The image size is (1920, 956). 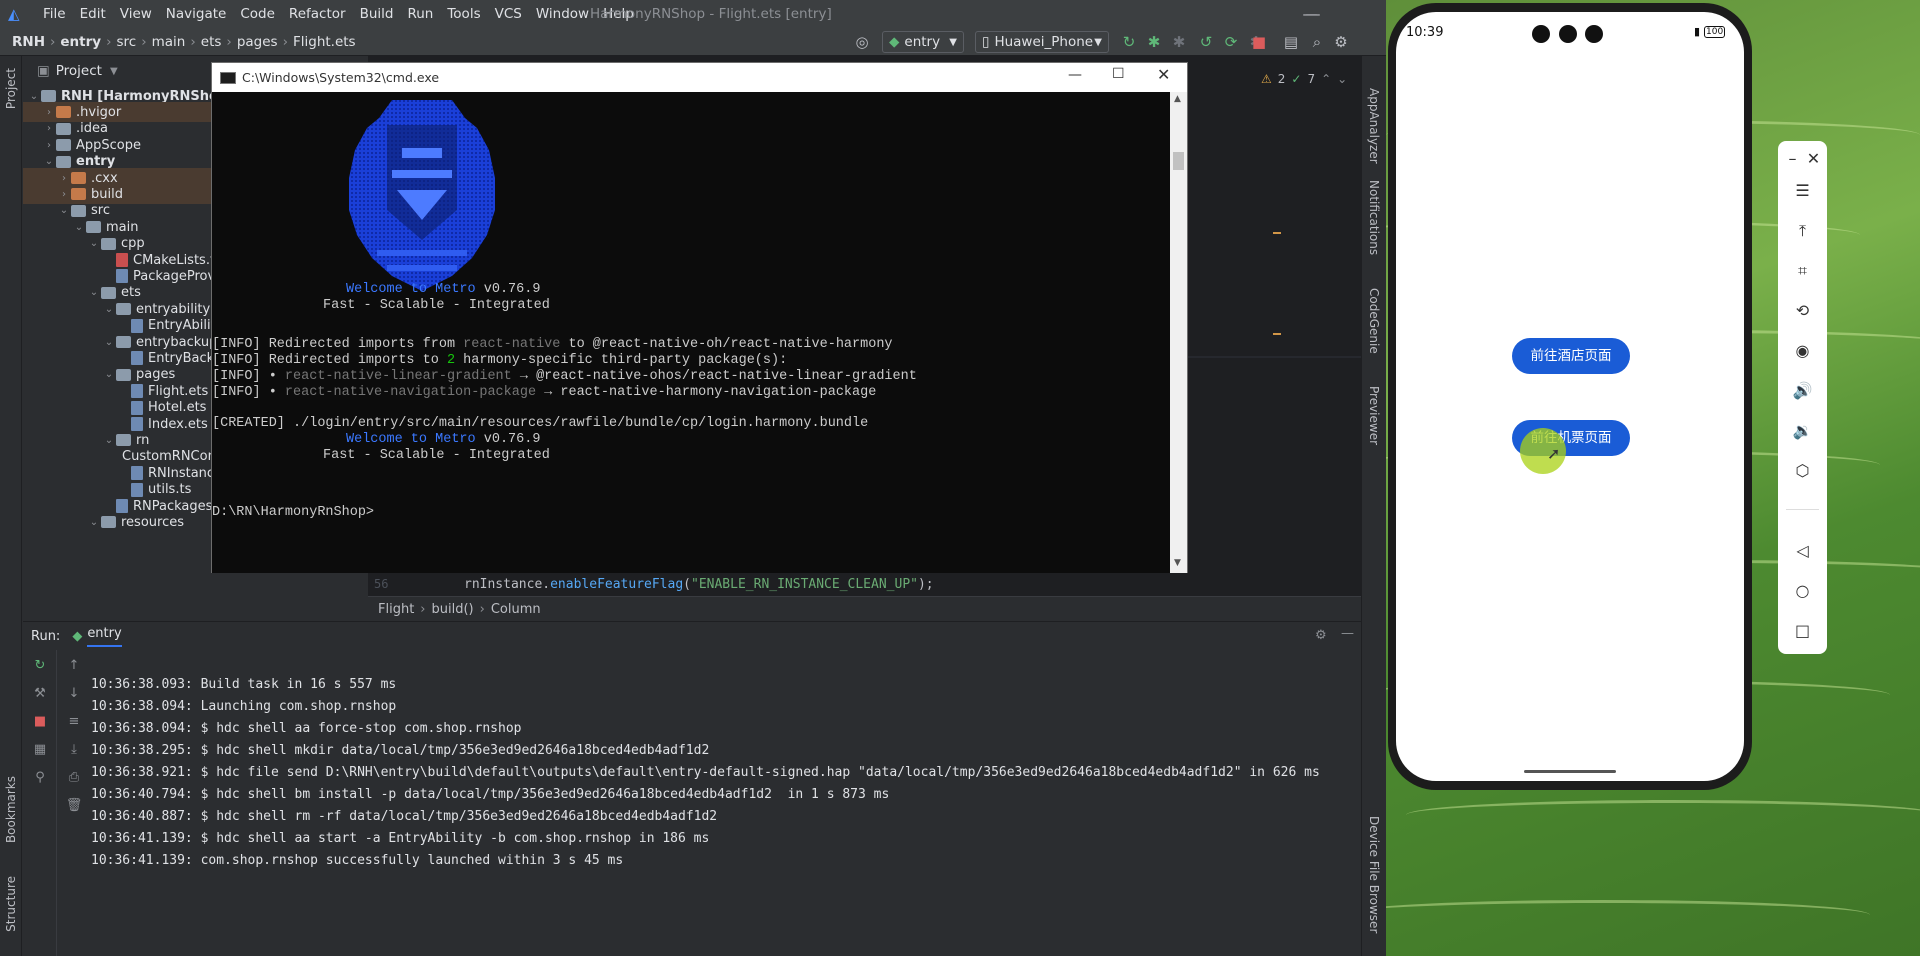 What do you see at coordinates (11, 809) in the screenshot?
I see `bookmarks-tool-tab: Bookmarks` at bounding box center [11, 809].